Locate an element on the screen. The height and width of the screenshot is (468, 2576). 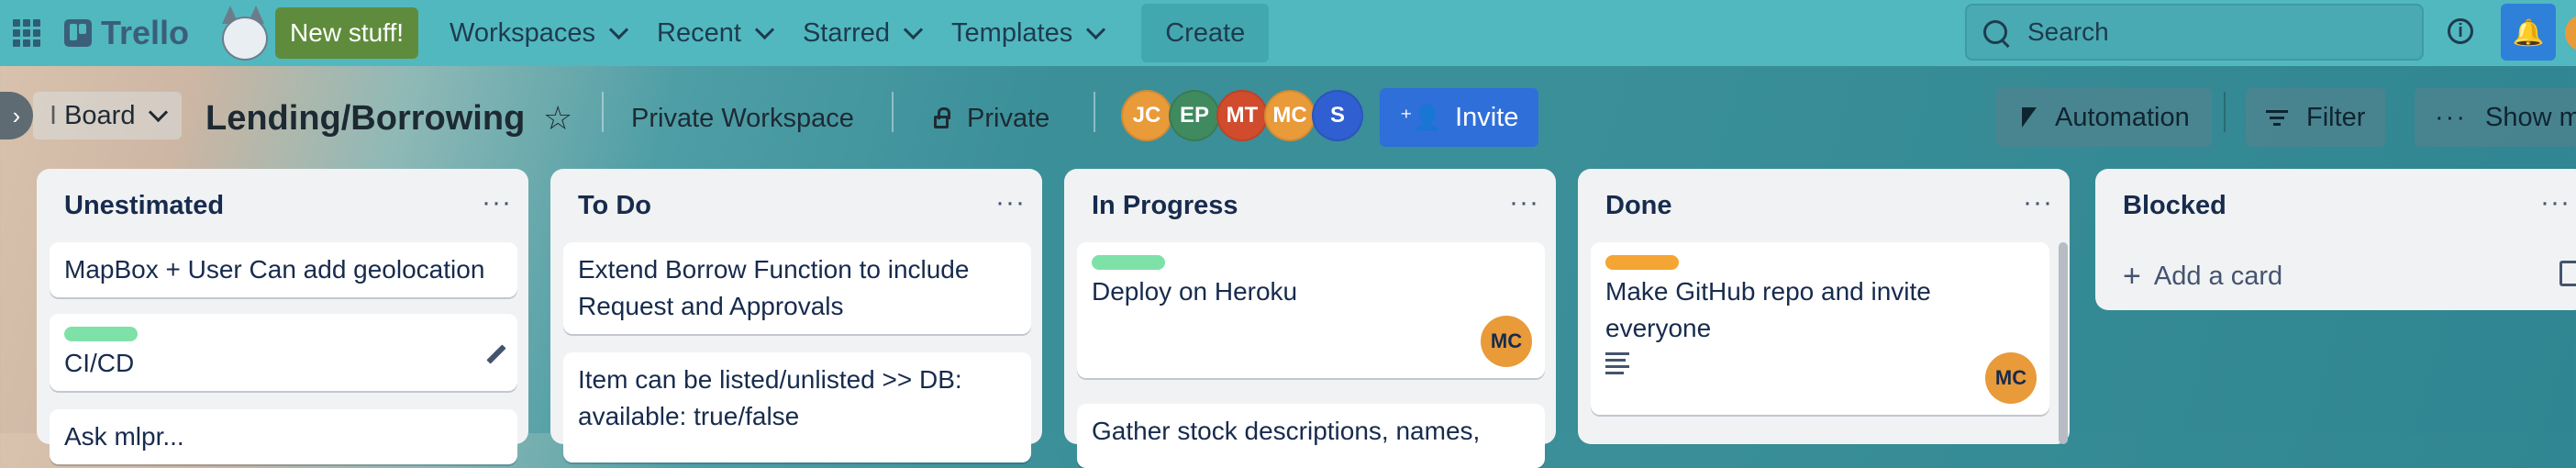
show-menu-label: Show menu is located at coordinates (2530, 117).